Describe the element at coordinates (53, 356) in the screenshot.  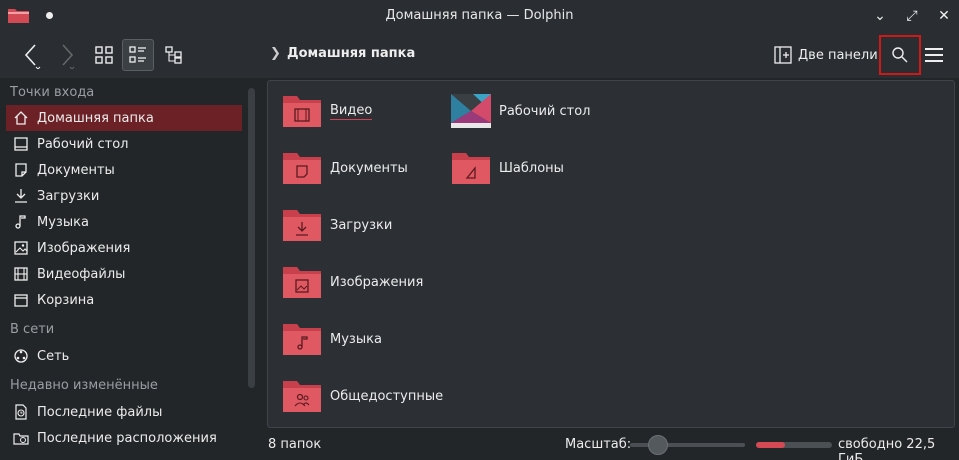
I see `sidebar-item-label: Сеть` at that location.